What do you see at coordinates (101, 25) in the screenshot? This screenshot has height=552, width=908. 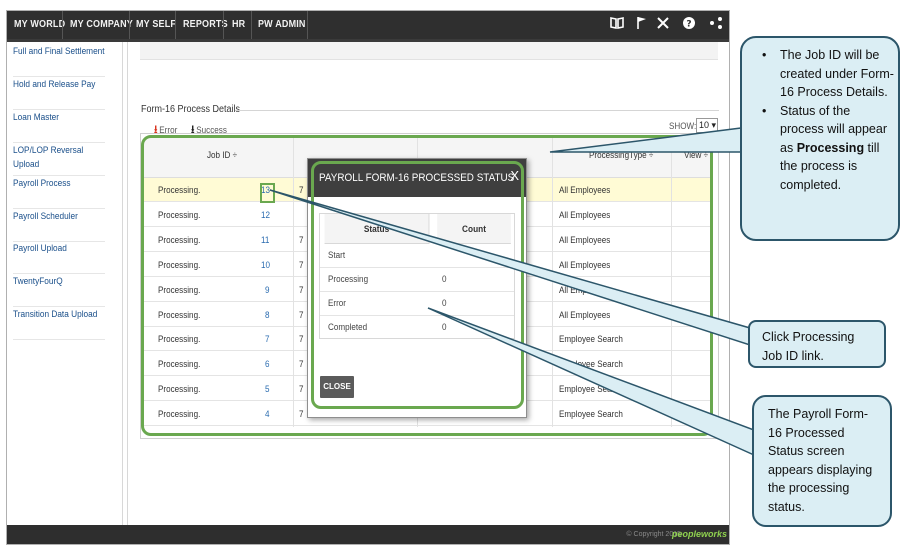 I see `nav-my-company: MY COMPANY` at bounding box center [101, 25].